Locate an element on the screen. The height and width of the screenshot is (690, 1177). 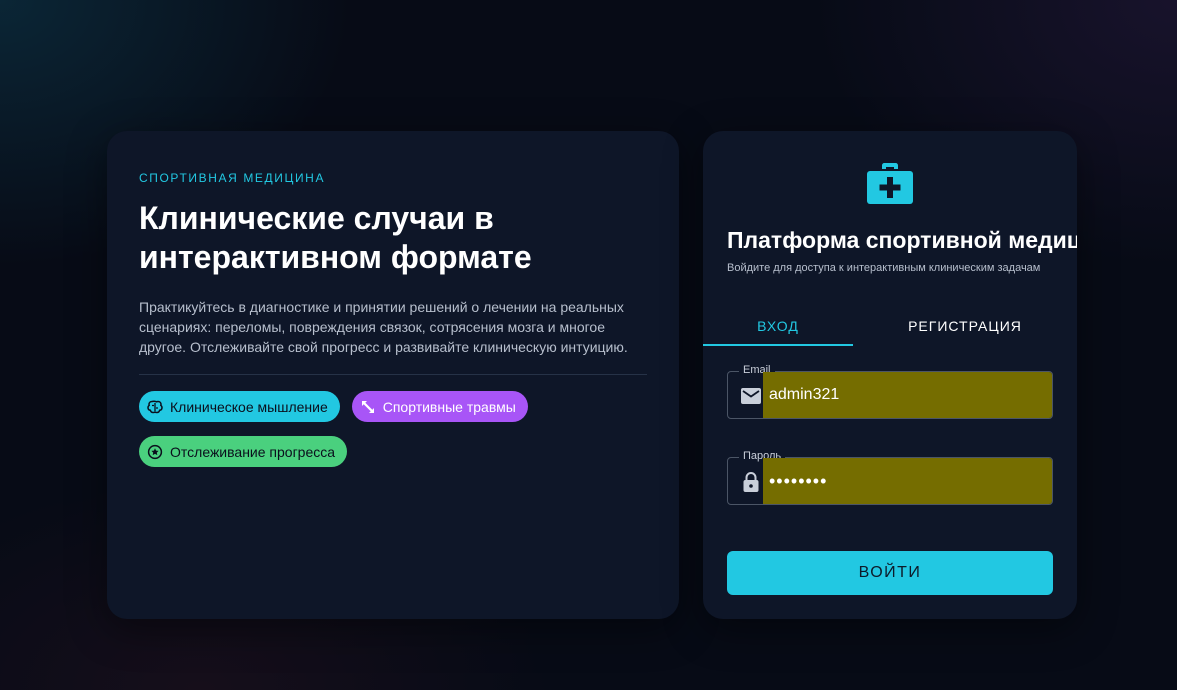
chip-sports-injuries: Спортивные травмы is located at coordinates (439, 406).